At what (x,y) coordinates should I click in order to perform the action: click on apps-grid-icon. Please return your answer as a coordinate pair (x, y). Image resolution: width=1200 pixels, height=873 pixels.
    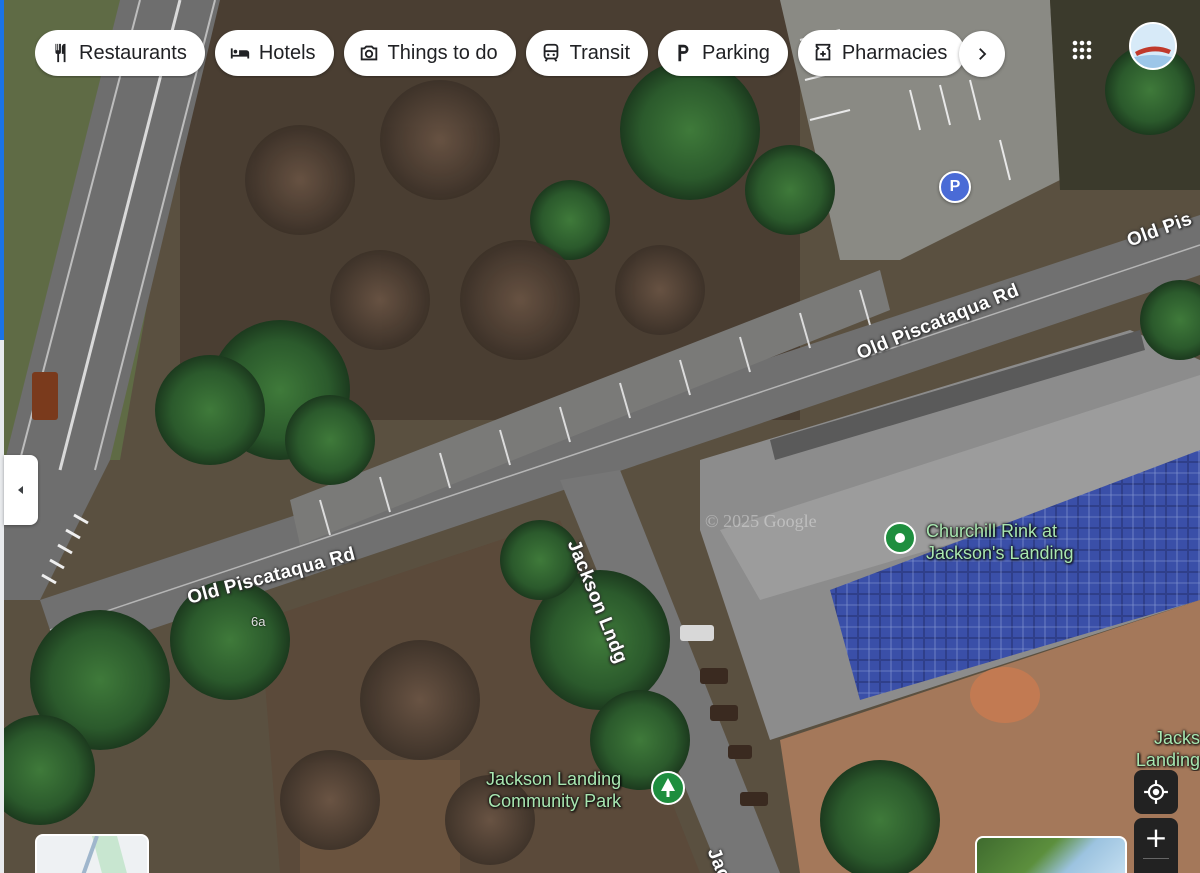
    Looking at the image, I should click on (1082, 50).